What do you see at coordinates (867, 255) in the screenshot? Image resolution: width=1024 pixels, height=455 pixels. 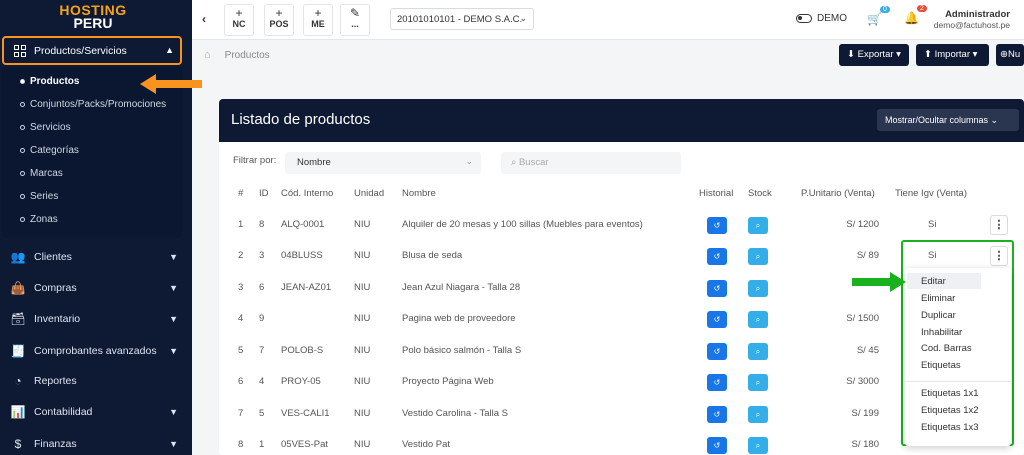 I see `cell-price: S/ 89` at bounding box center [867, 255].